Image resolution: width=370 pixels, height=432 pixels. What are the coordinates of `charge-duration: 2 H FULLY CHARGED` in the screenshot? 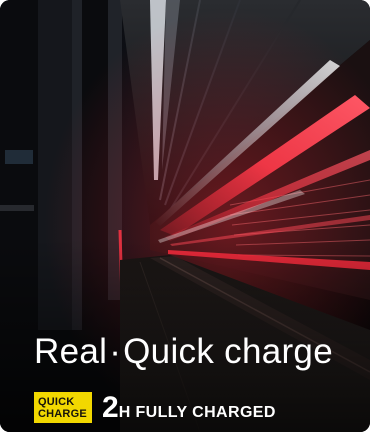 It's located at (189, 407).